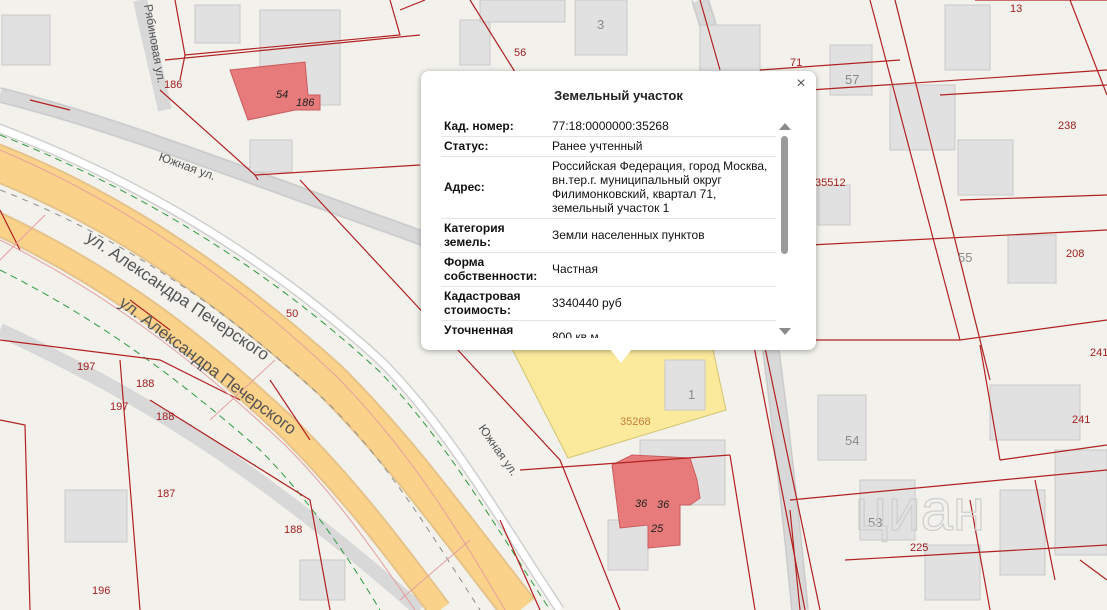  What do you see at coordinates (1016, 9) in the screenshot?
I see `parcel-label: 13` at bounding box center [1016, 9].